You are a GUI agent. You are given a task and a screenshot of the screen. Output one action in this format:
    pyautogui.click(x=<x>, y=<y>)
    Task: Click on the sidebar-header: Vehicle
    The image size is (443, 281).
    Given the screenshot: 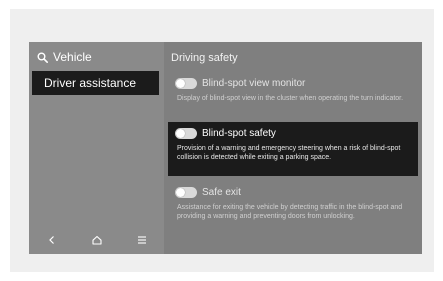 What is the action you would take?
    pyautogui.click(x=64, y=57)
    